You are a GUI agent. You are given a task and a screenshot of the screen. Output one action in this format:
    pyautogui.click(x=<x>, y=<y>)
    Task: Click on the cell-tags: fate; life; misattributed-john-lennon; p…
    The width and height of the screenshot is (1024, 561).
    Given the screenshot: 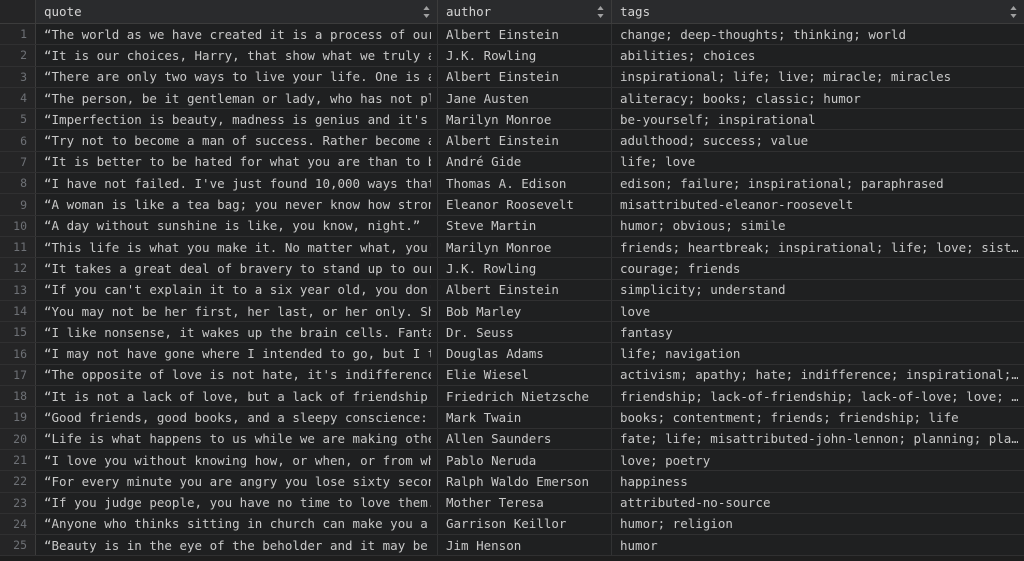 What is the action you would take?
    pyautogui.click(x=818, y=439)
    